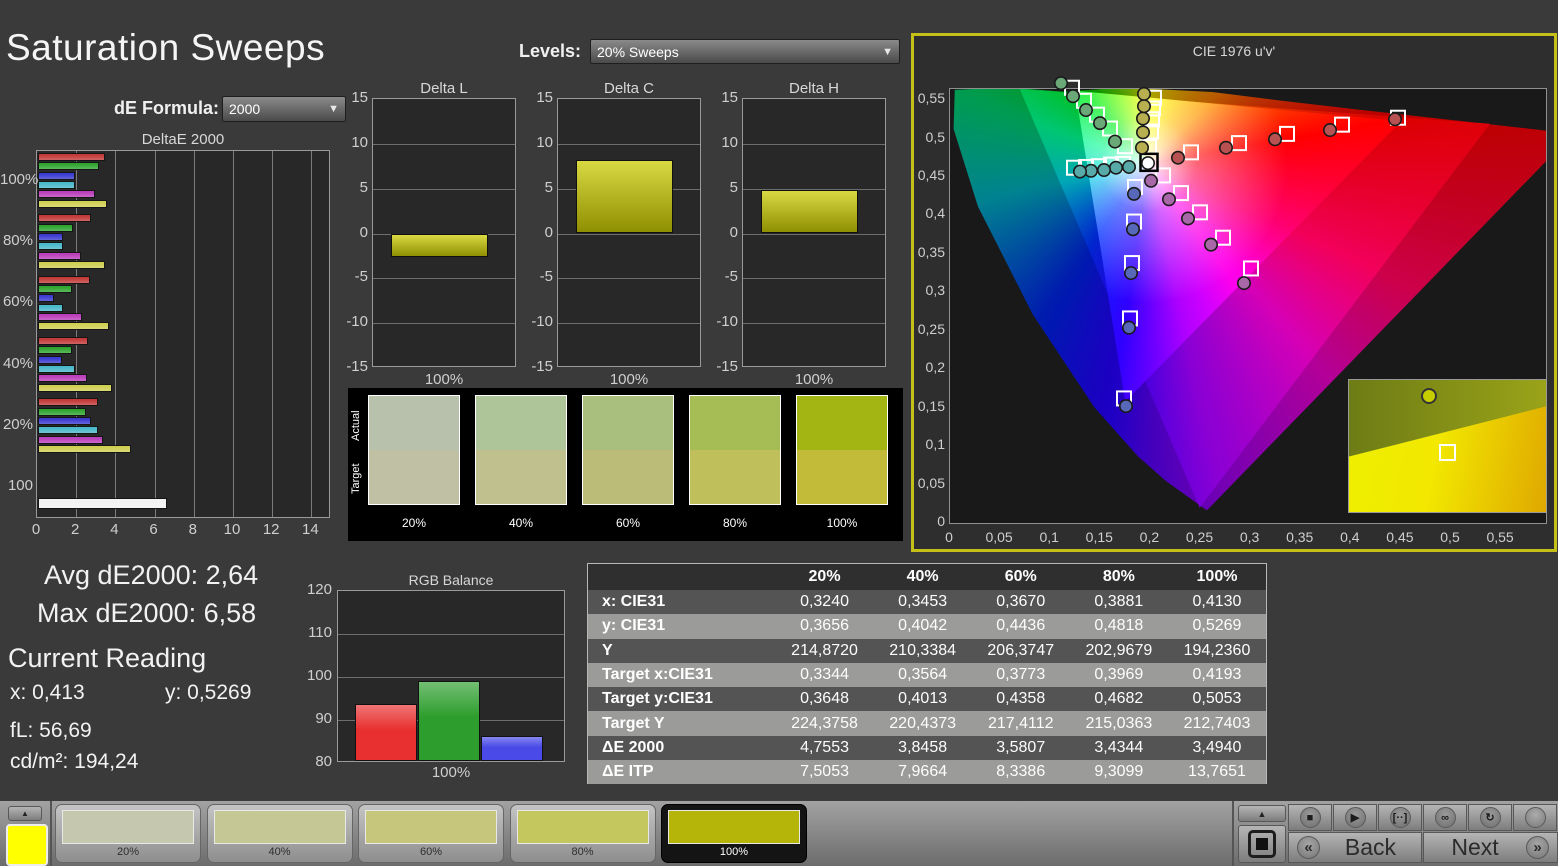  I want to click on cie-x-tick: 0,15, so click(1099, 537).